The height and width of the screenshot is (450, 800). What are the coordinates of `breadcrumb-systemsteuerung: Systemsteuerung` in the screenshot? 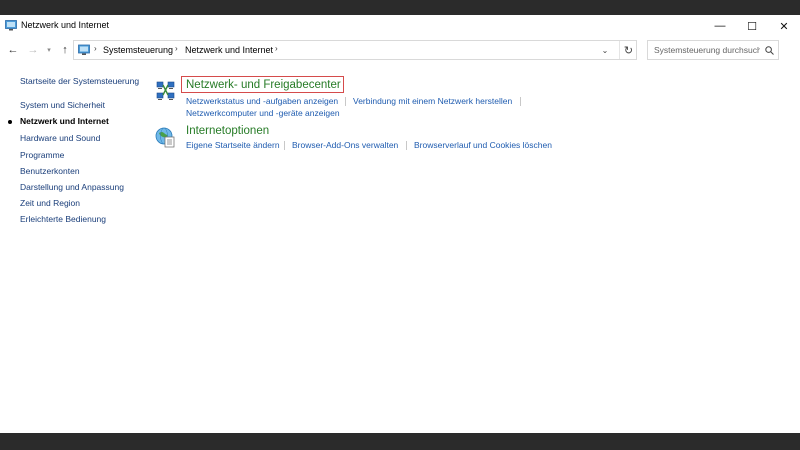 It's located at (138, 50).